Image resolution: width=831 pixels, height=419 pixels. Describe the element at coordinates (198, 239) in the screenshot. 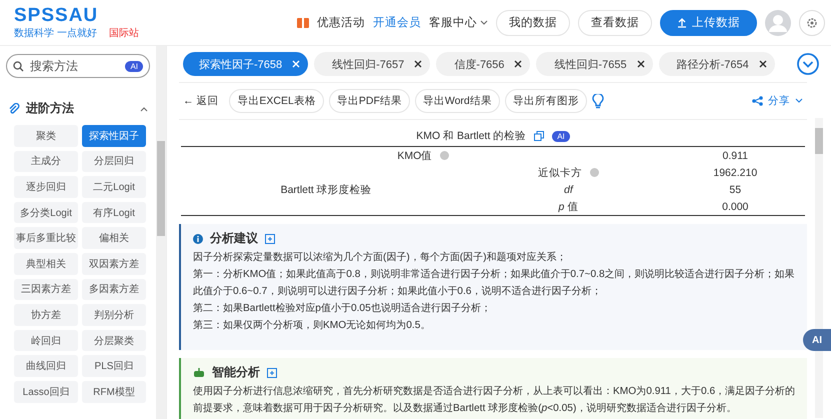

I see `info-icon` at that location.